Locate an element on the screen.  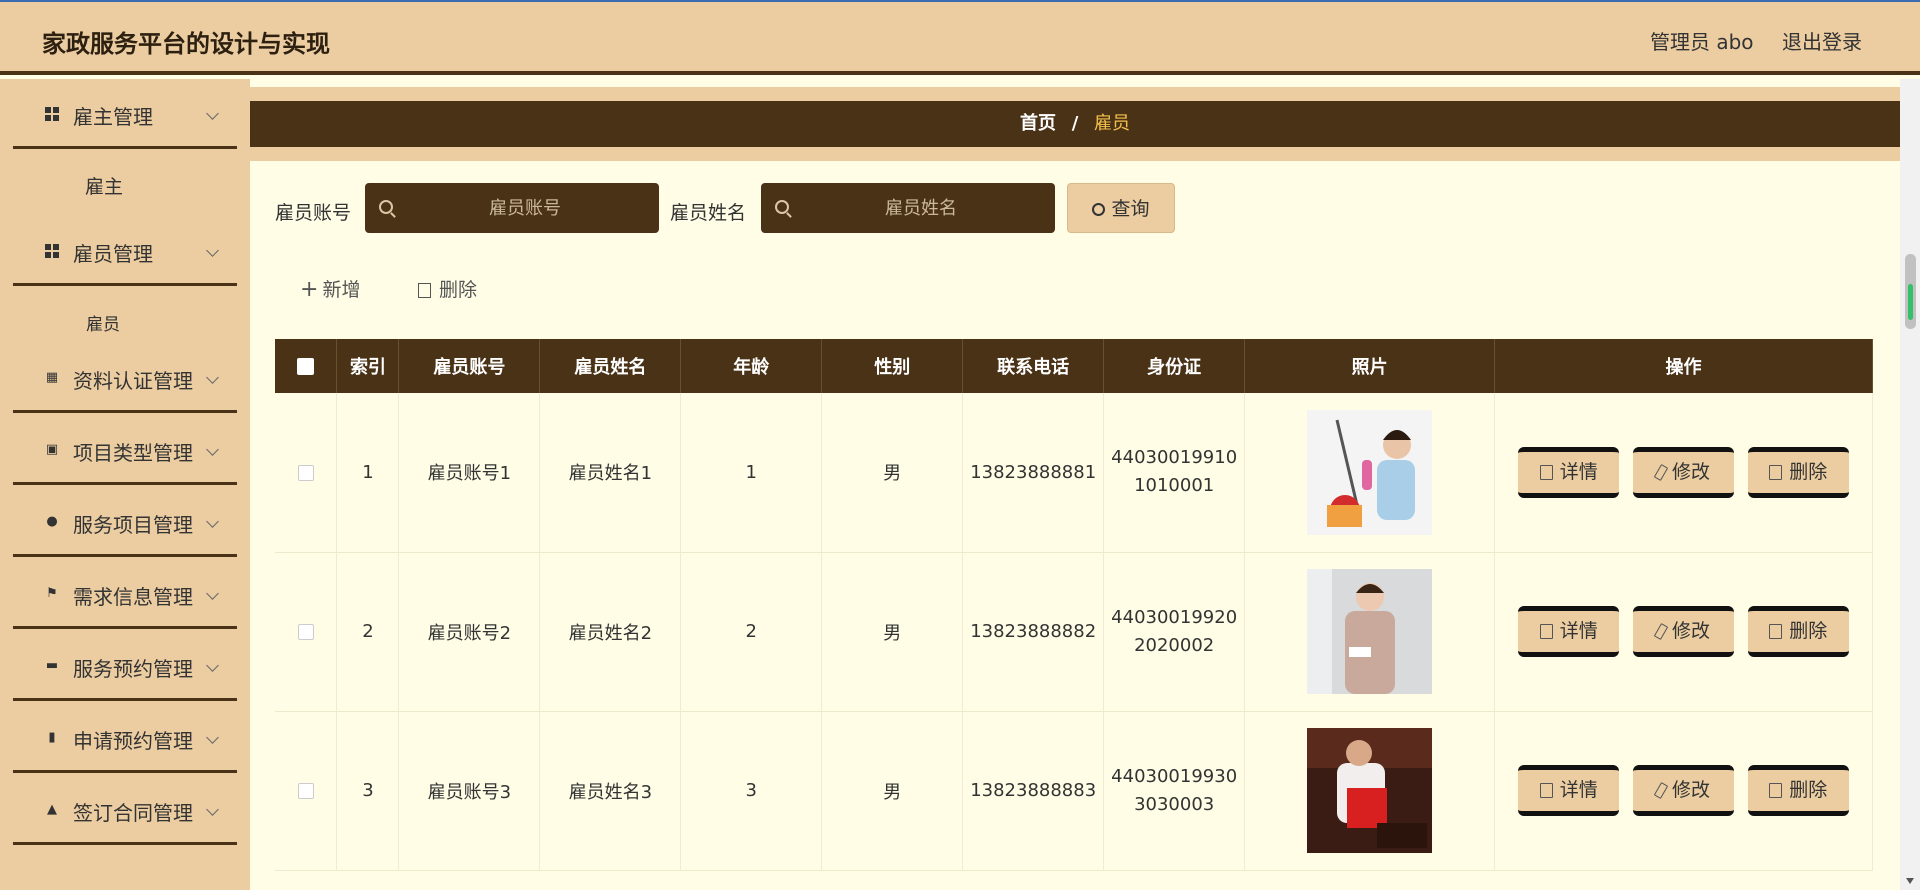
add-button: + 新增 is located at coordinates (330, 288).